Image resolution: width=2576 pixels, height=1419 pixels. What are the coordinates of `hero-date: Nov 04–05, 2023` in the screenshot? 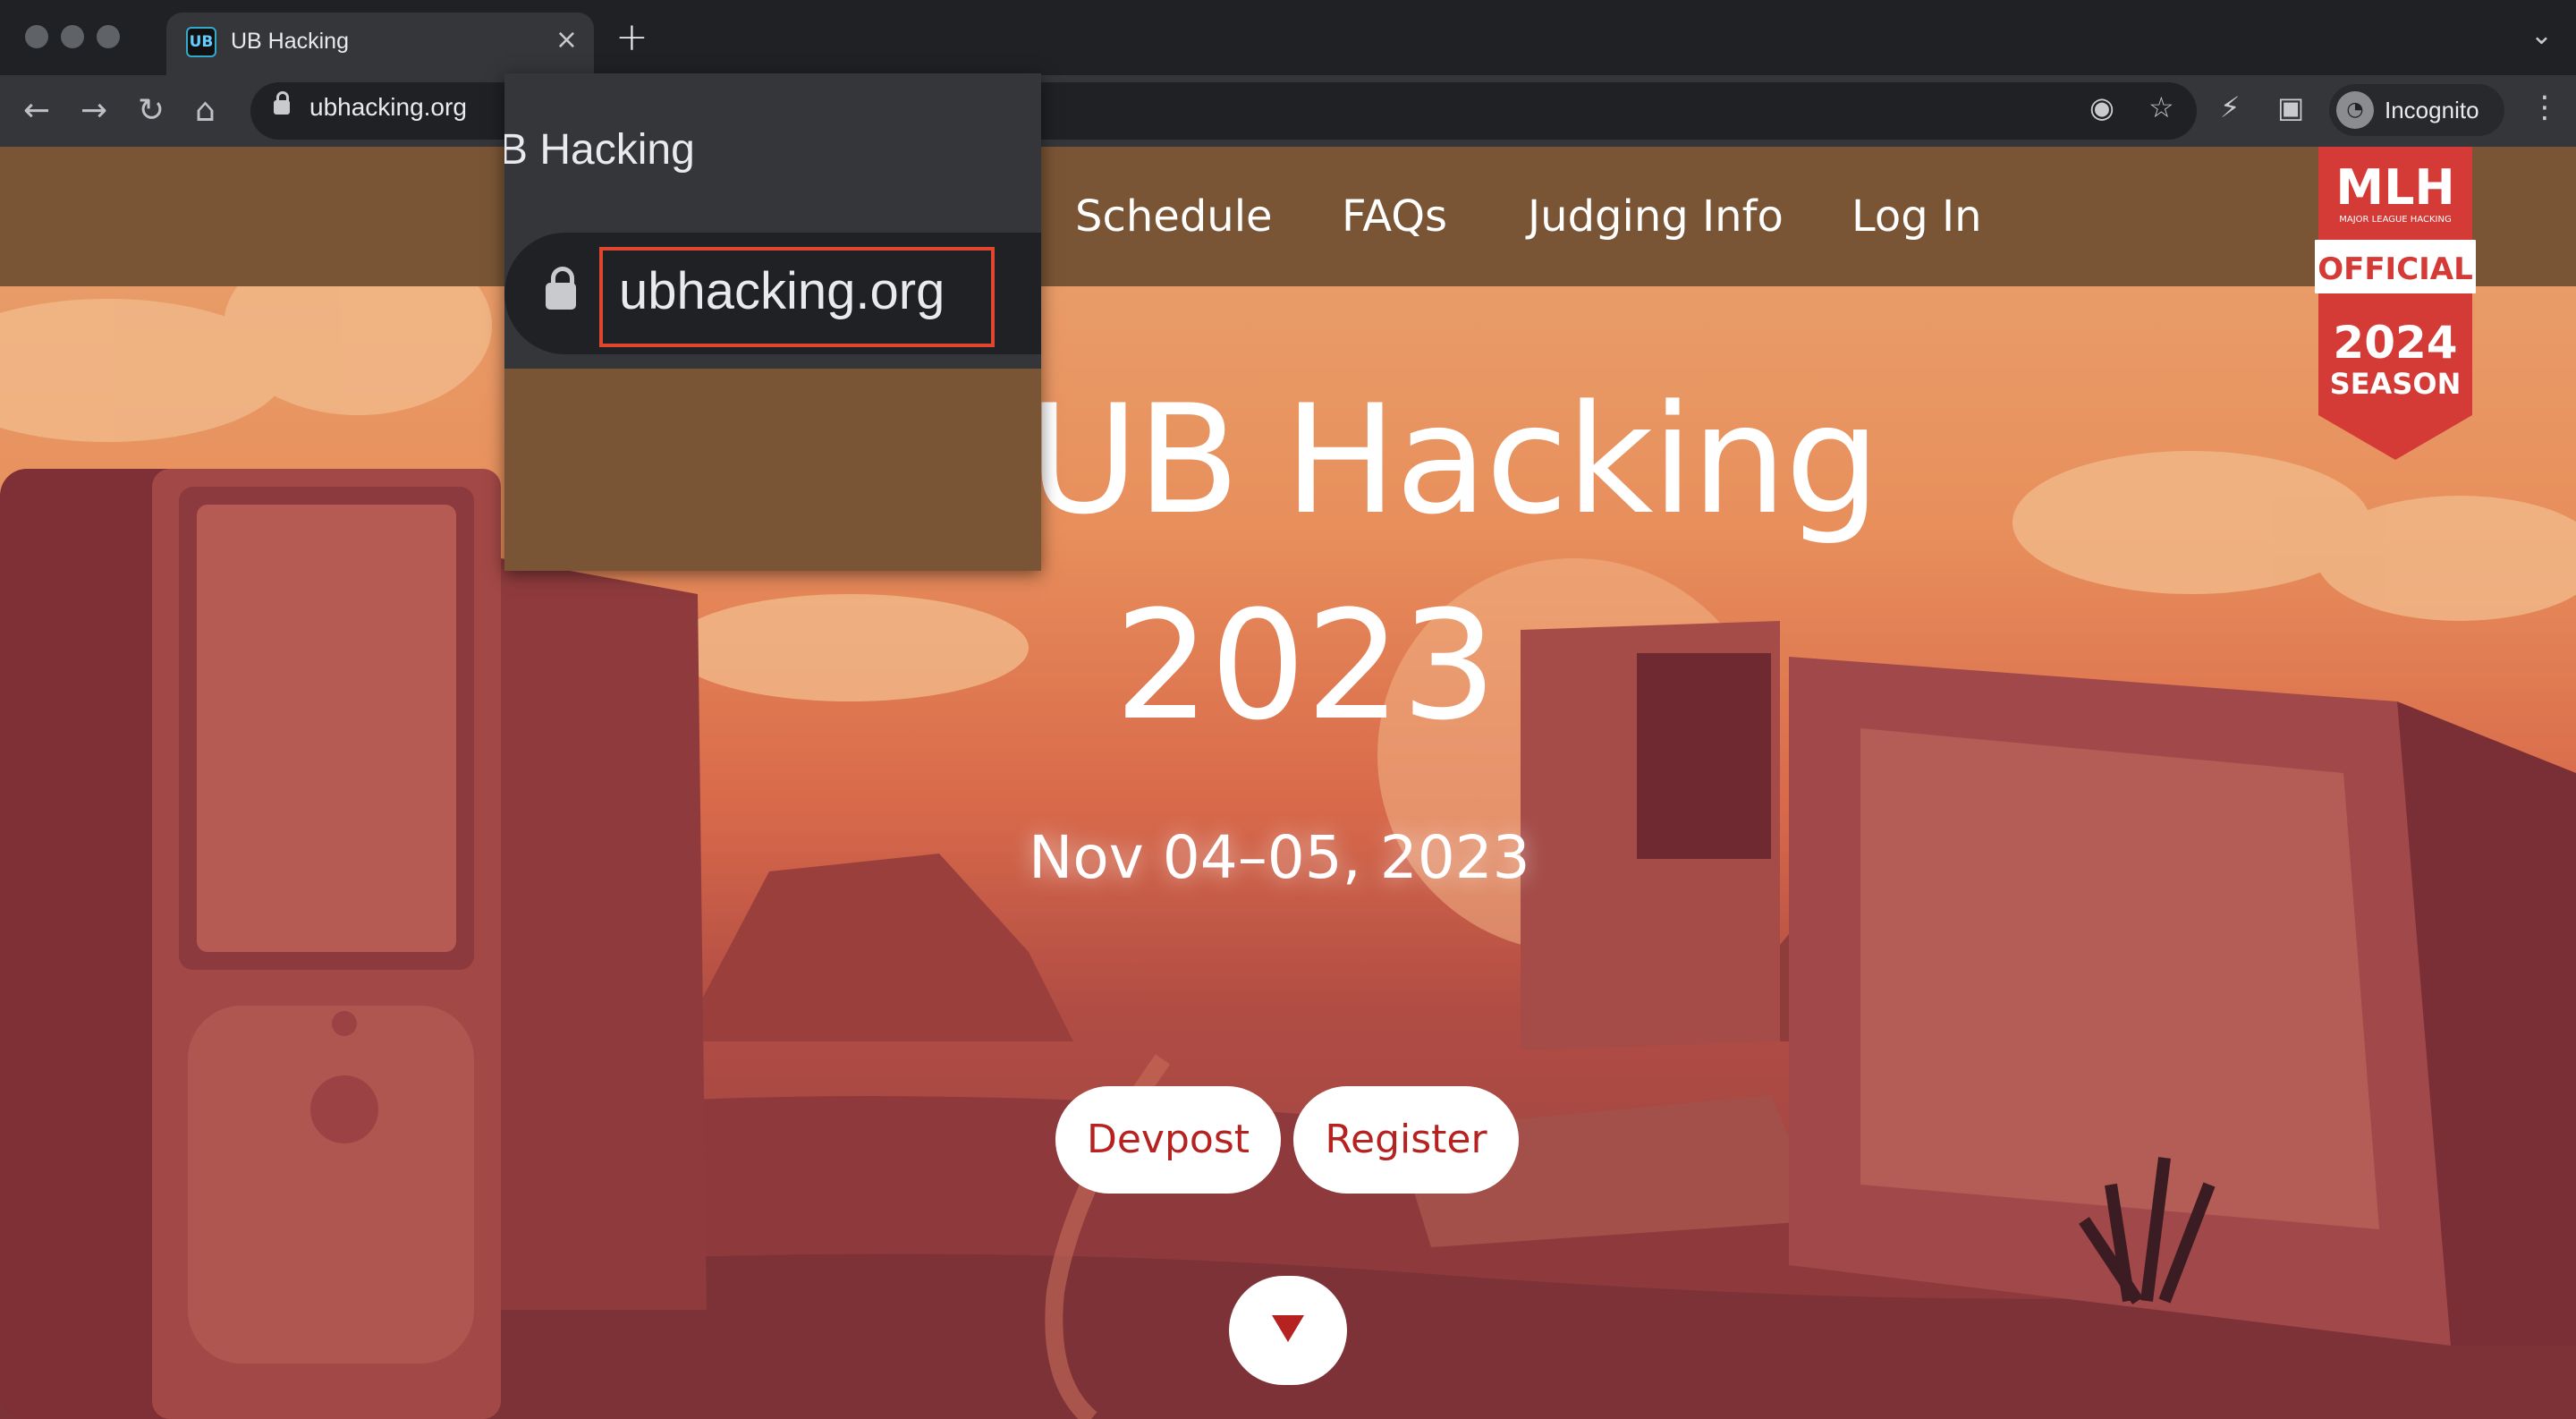 It's located at (1279, 857).